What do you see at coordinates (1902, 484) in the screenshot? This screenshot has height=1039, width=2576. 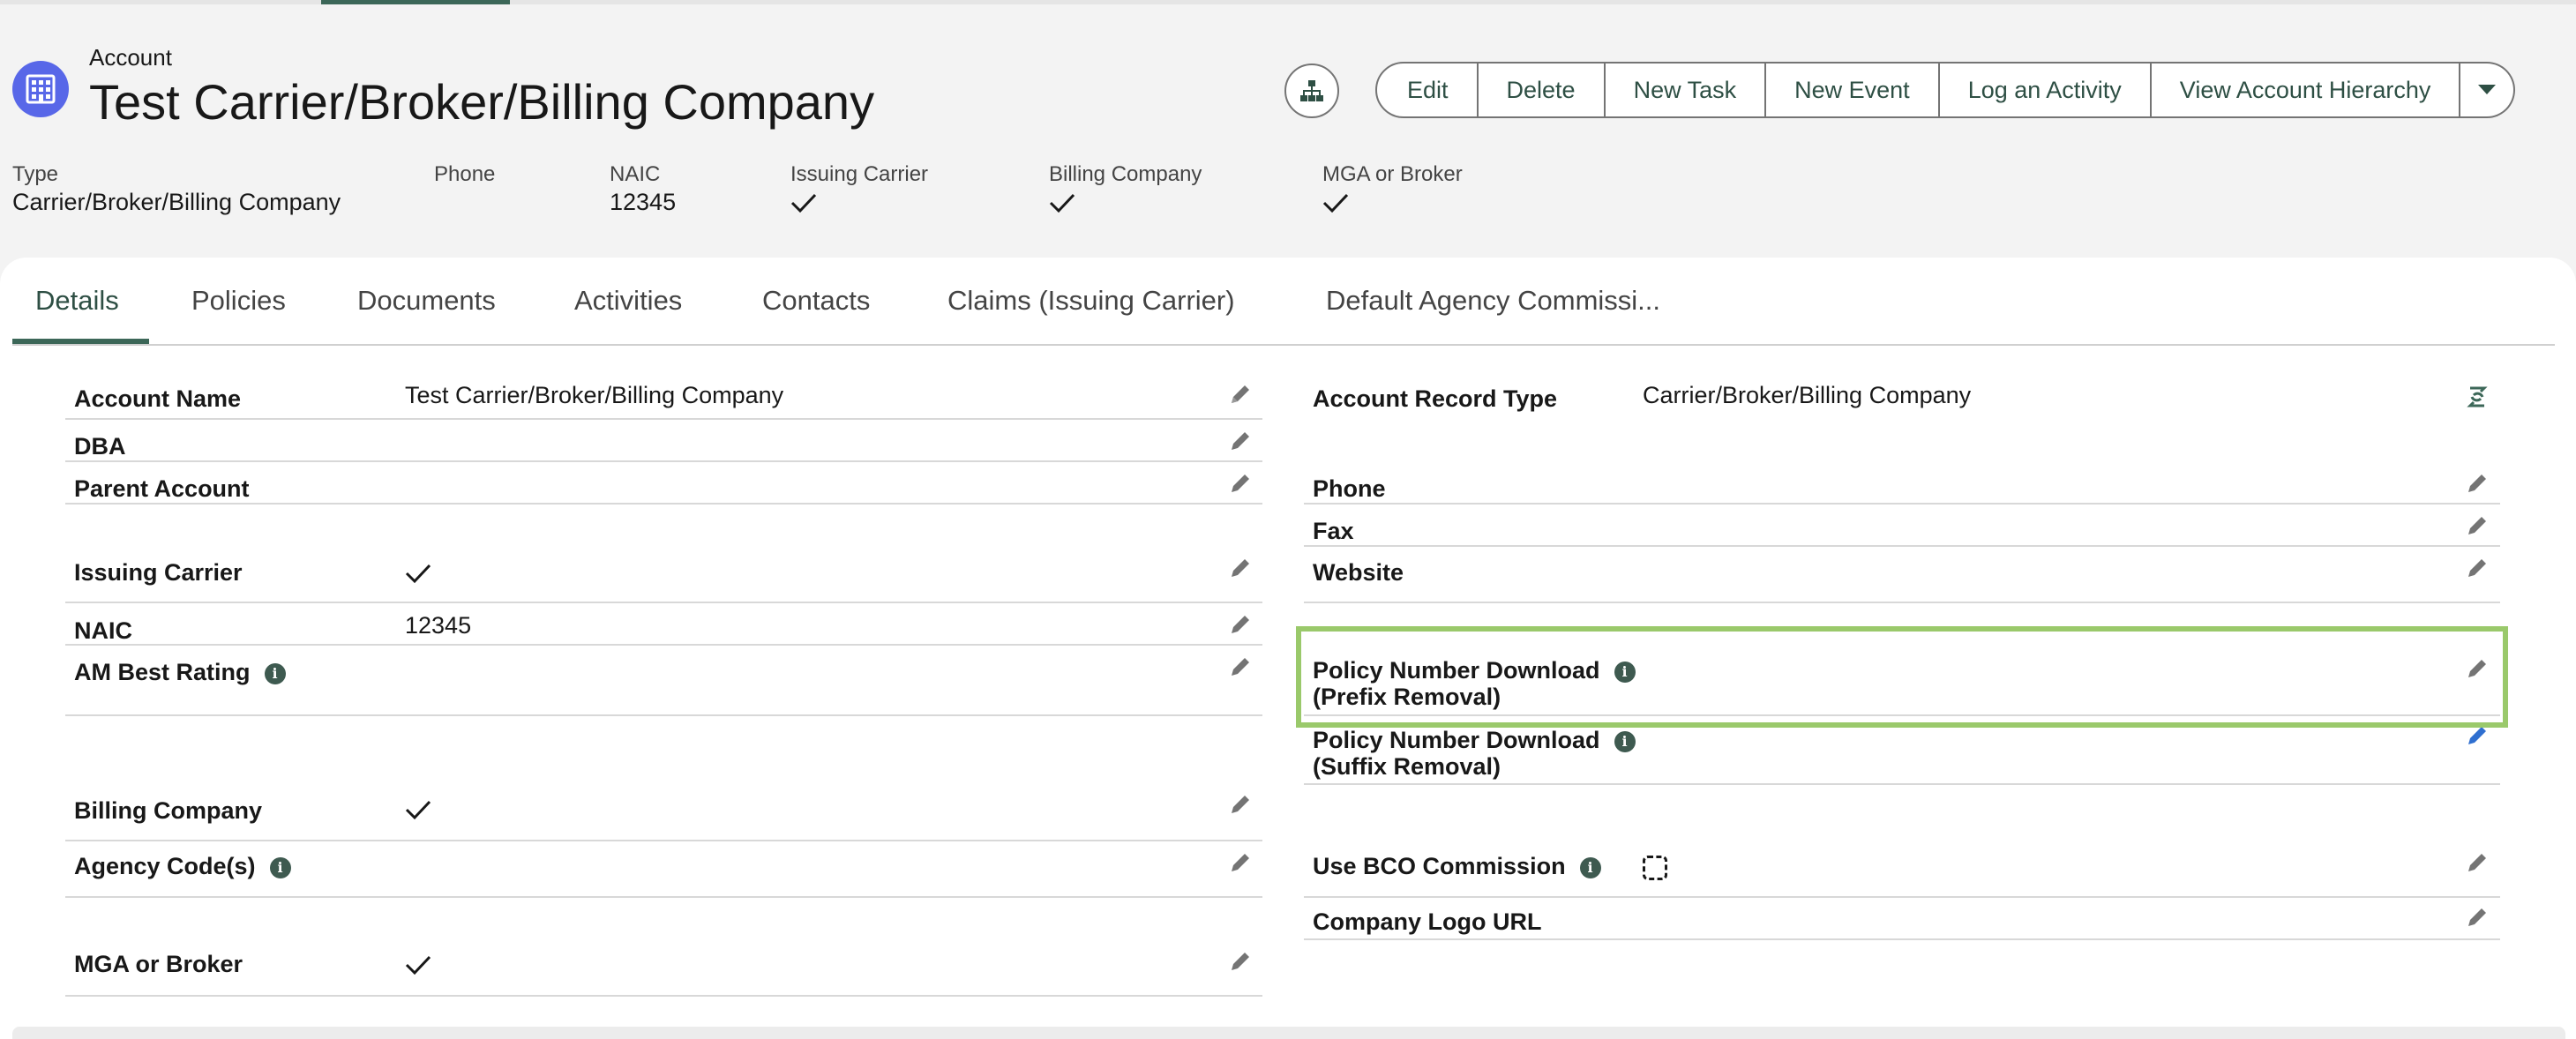 I see `field-phone: Phone` at bounding box center [1902, 484].